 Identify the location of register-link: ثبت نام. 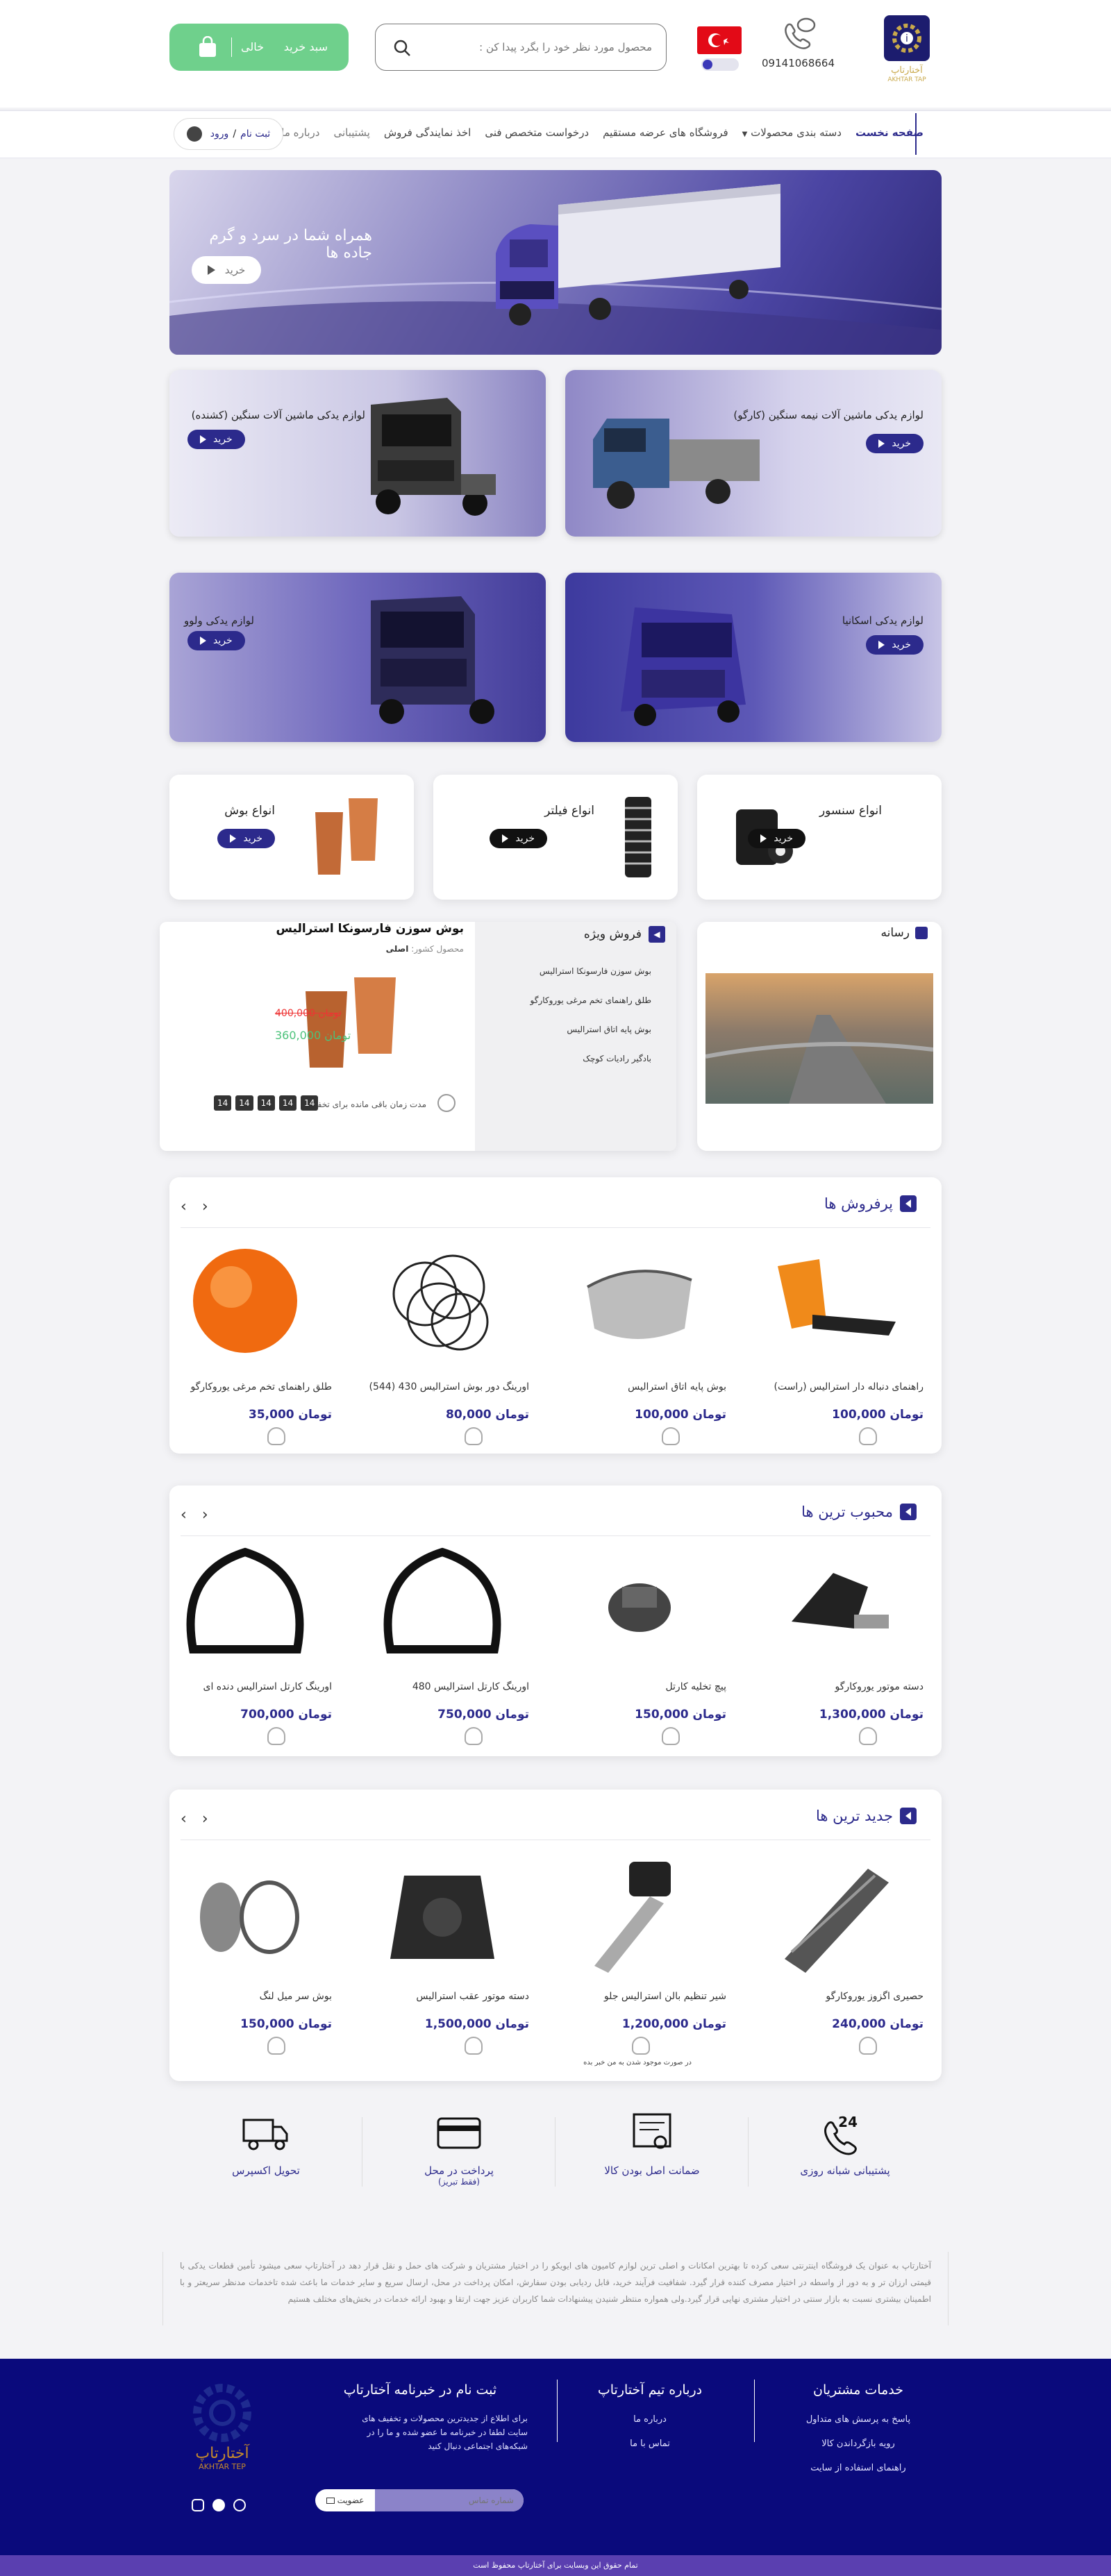
(255, 134).